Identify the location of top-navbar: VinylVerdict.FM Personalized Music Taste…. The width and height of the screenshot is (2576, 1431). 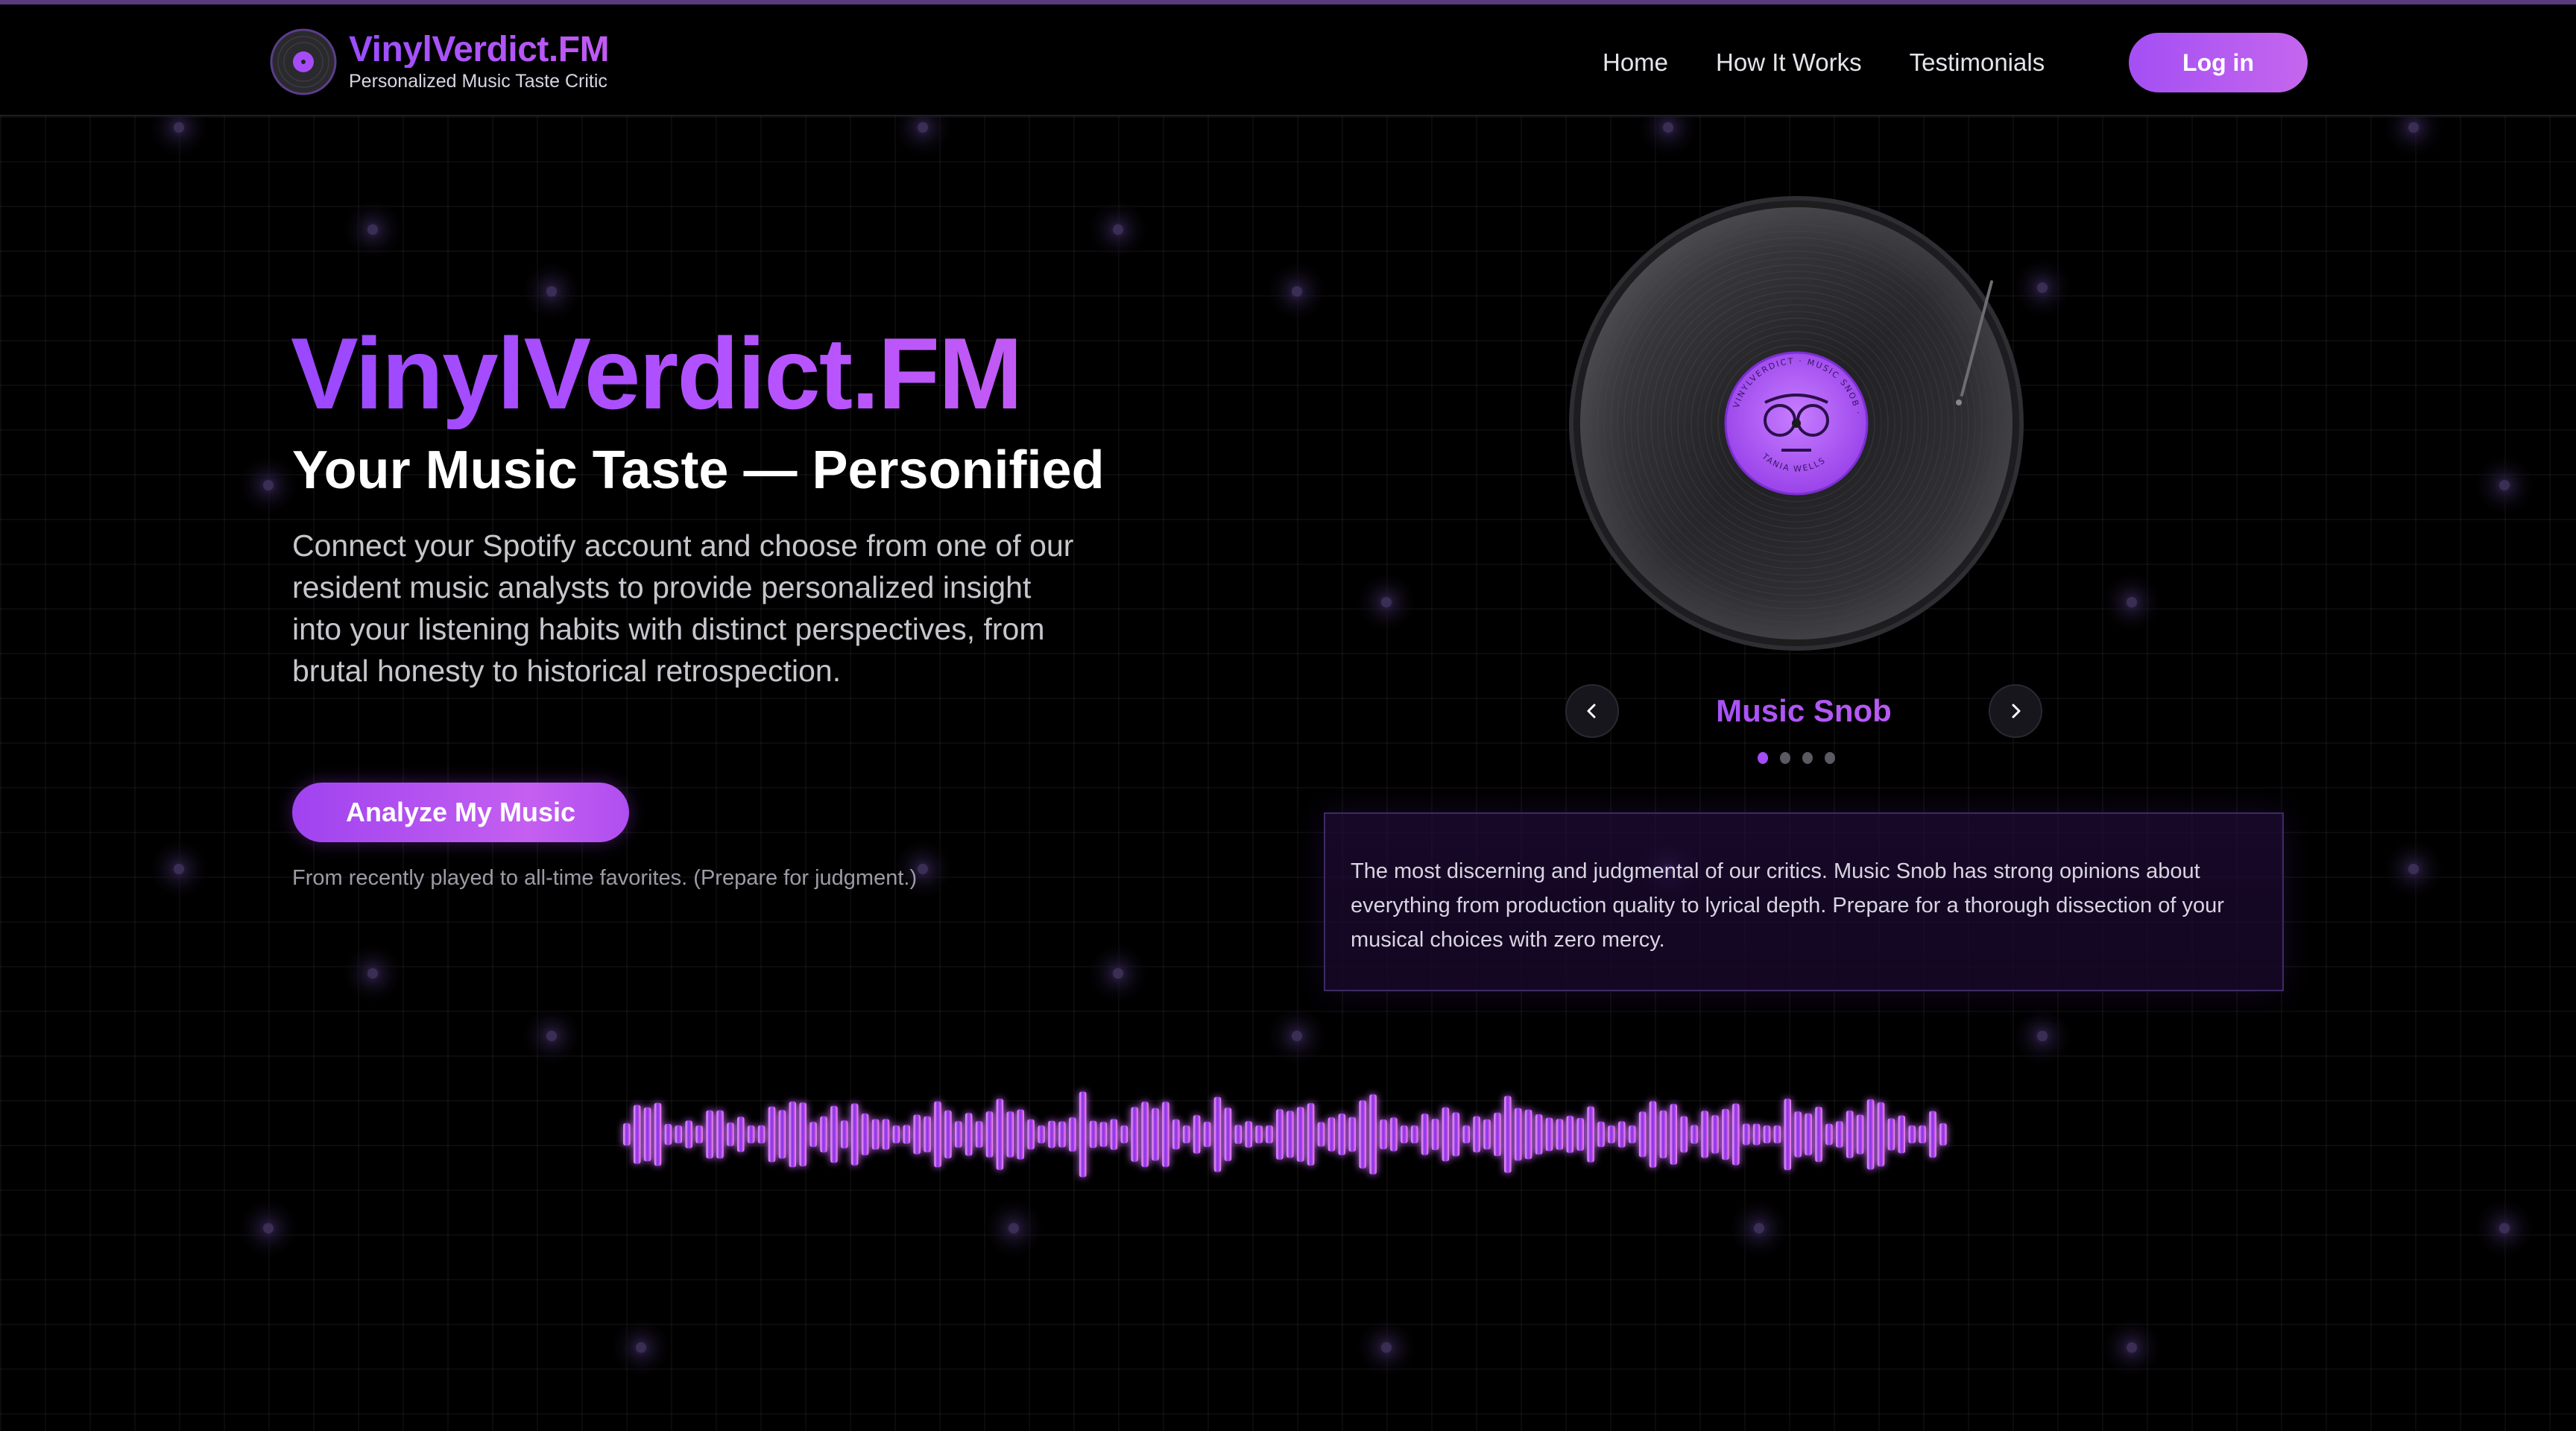
(1288, 60).